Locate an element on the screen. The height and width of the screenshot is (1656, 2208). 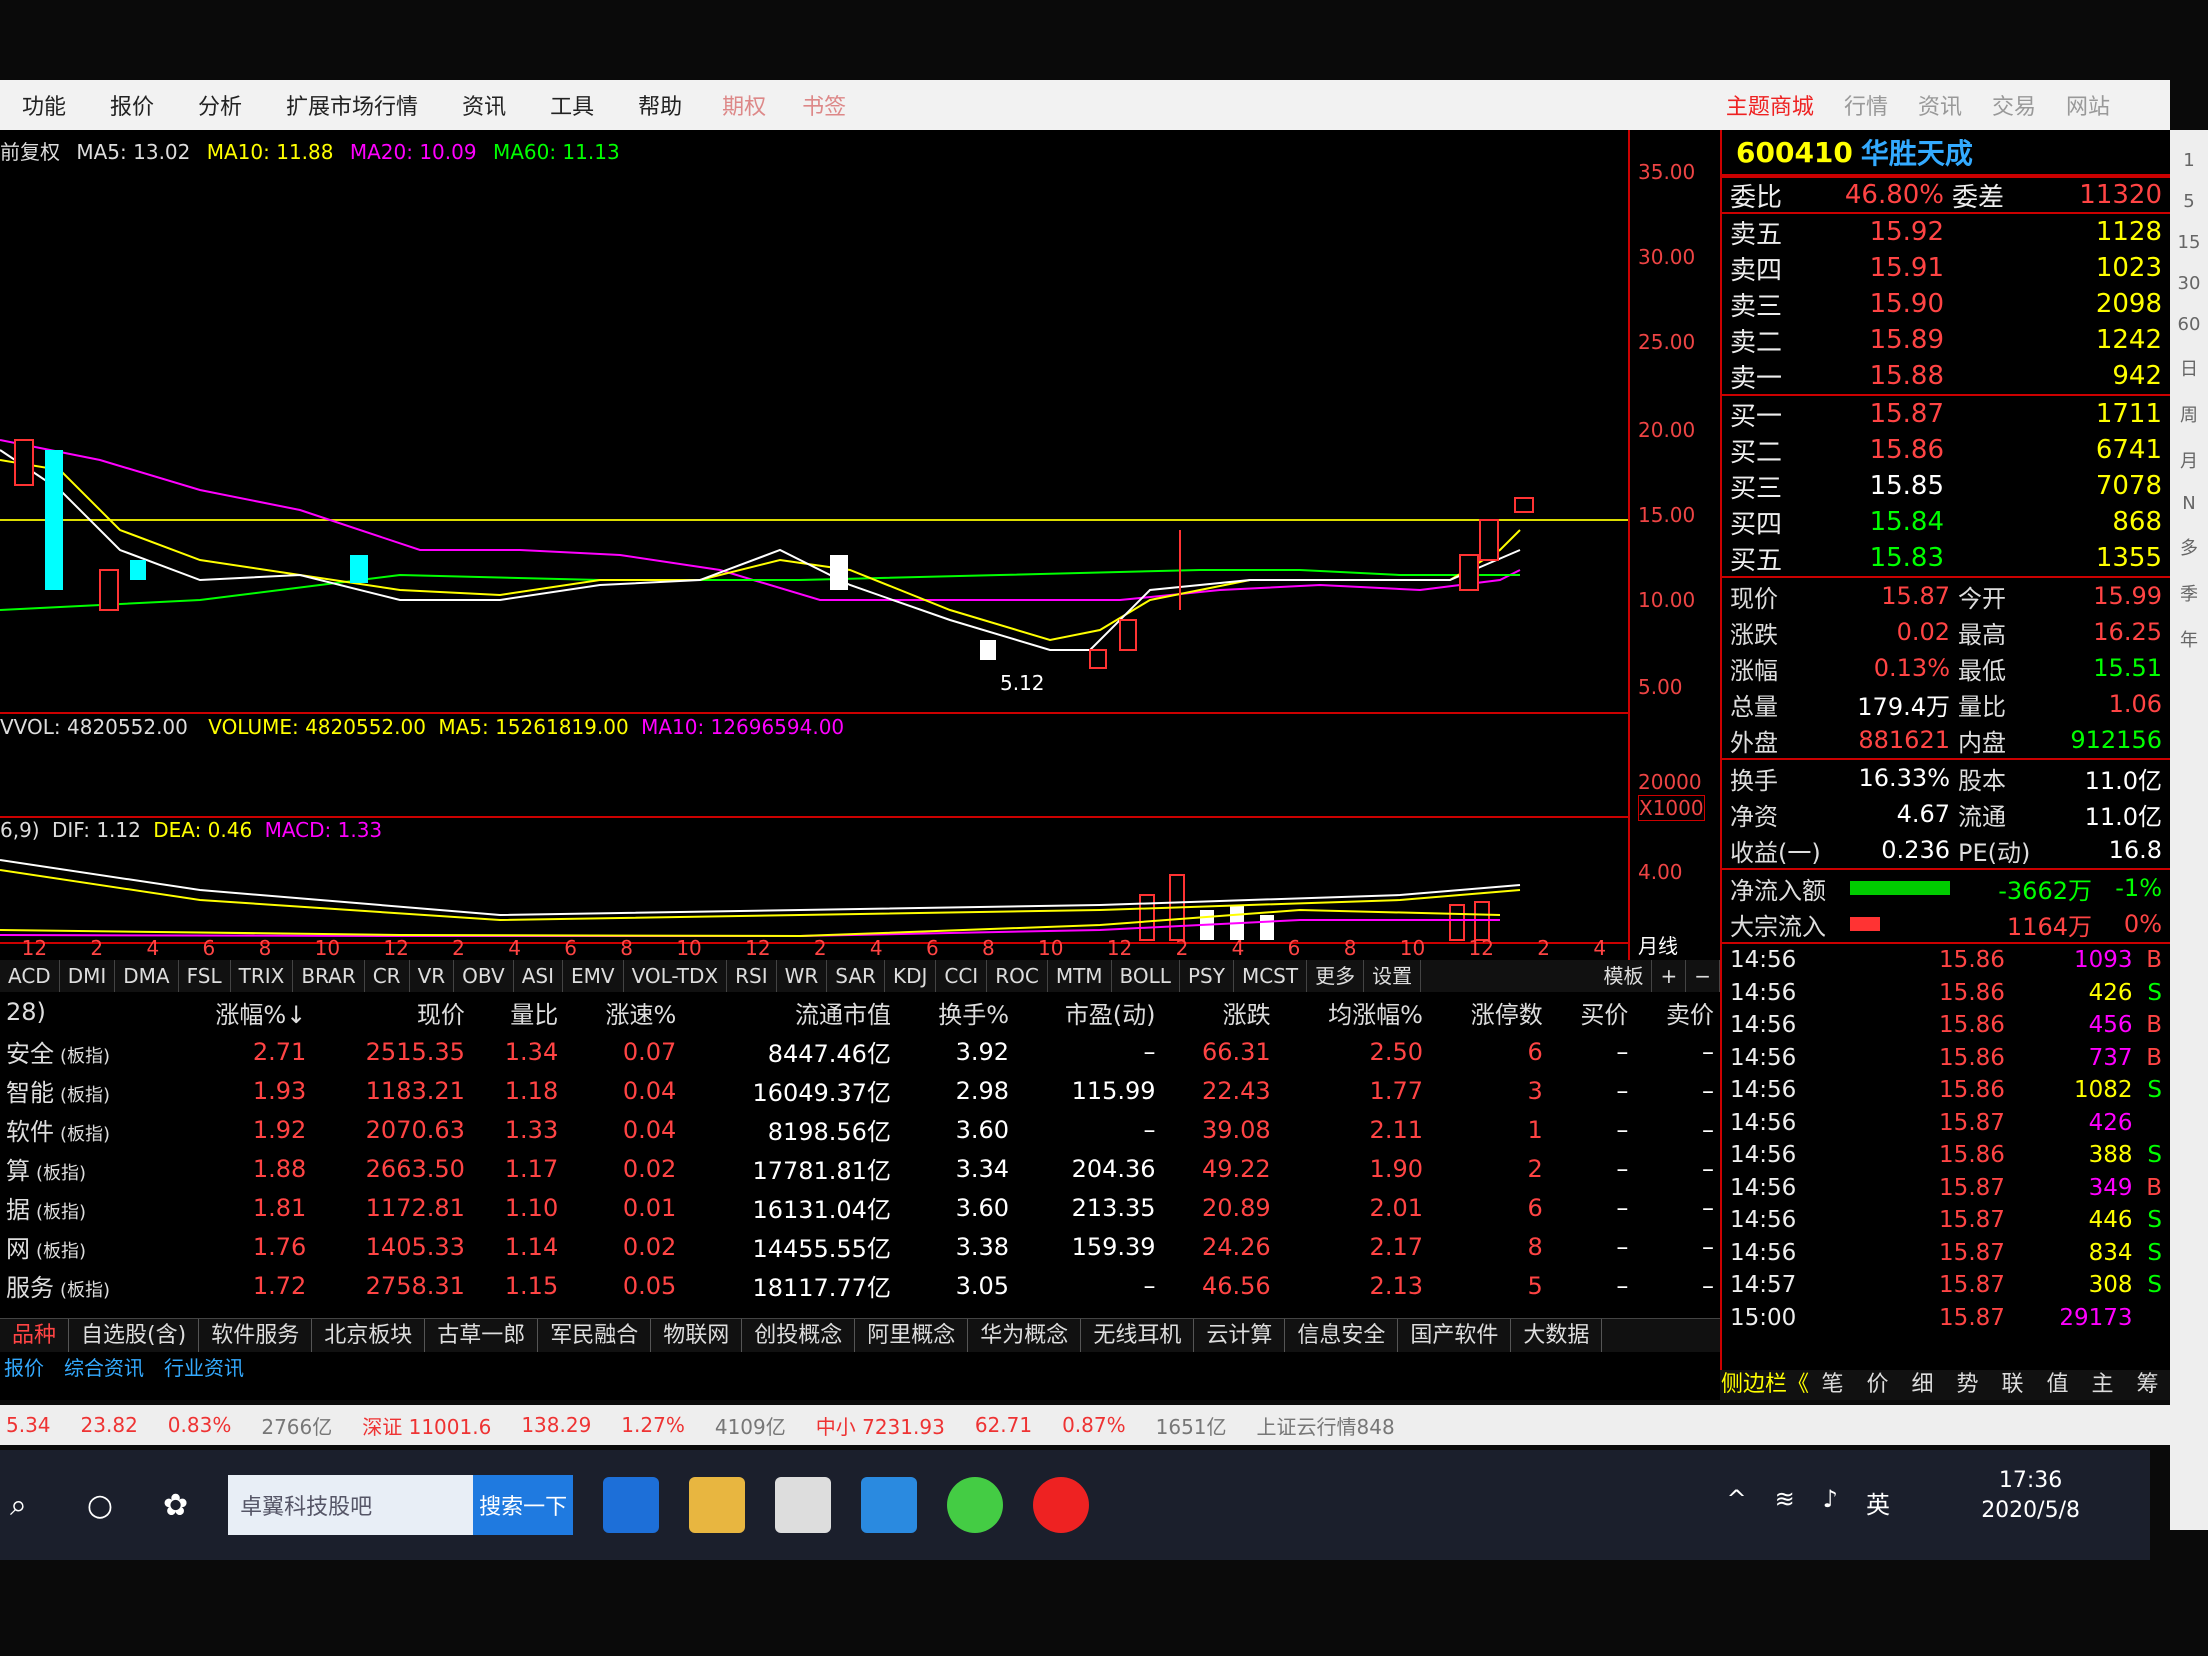
wifi-icon: ≋ is located at coordinates (1785, 1502).